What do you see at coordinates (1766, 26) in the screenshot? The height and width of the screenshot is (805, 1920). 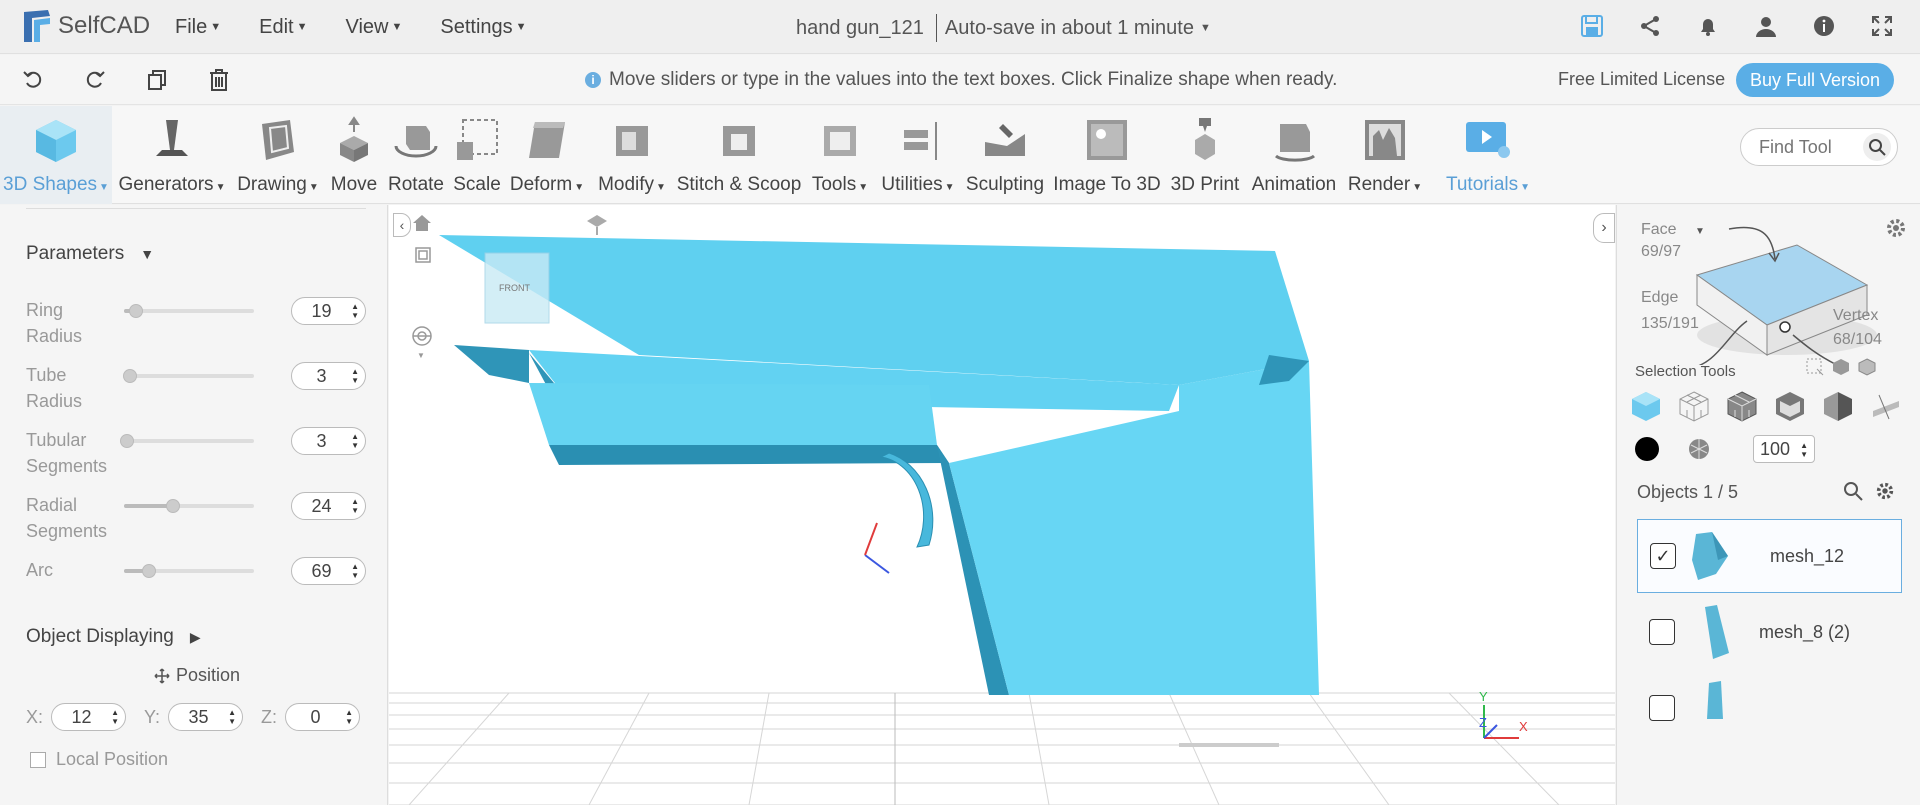 I see `user-icon` at bounding box center [1766, 26].